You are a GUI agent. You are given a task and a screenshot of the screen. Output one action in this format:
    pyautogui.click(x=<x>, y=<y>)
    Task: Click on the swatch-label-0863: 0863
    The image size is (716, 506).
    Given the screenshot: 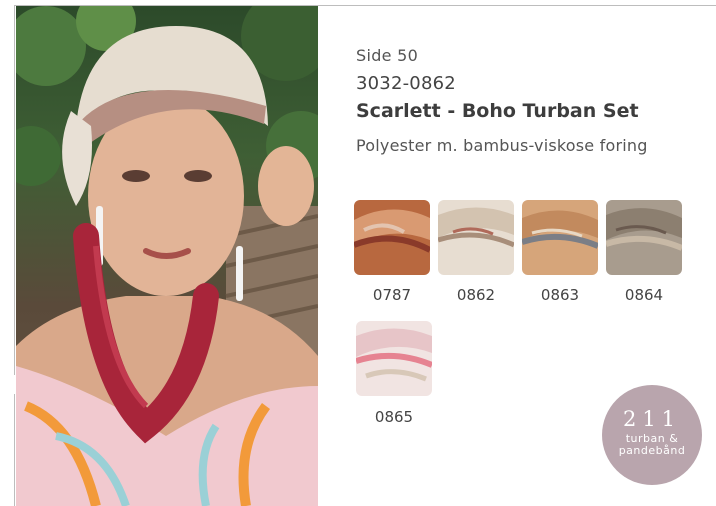 What is the action you would take?
    pyautogui.click(x=560, y=295)
    